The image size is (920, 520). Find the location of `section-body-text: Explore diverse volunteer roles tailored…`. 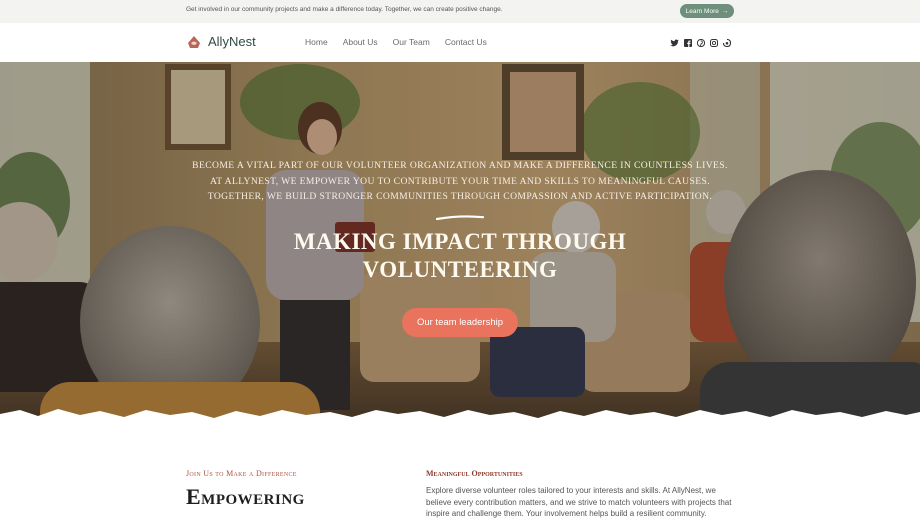

section-body-text: Explore diverse volunteer roles tailored… is located at coordinates (579, 502).